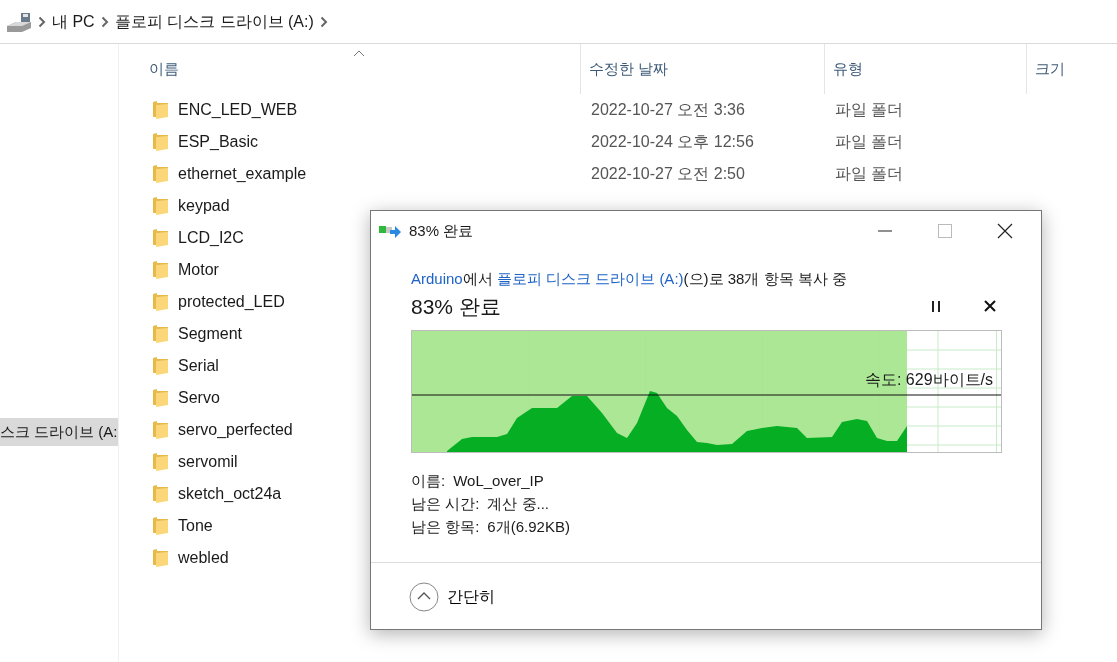 Image resolution: width=1117 pixels, height=662 pixels. I want to click on destination-link: 플로피 디스크 드라이브 (A:), so click(590, 278).